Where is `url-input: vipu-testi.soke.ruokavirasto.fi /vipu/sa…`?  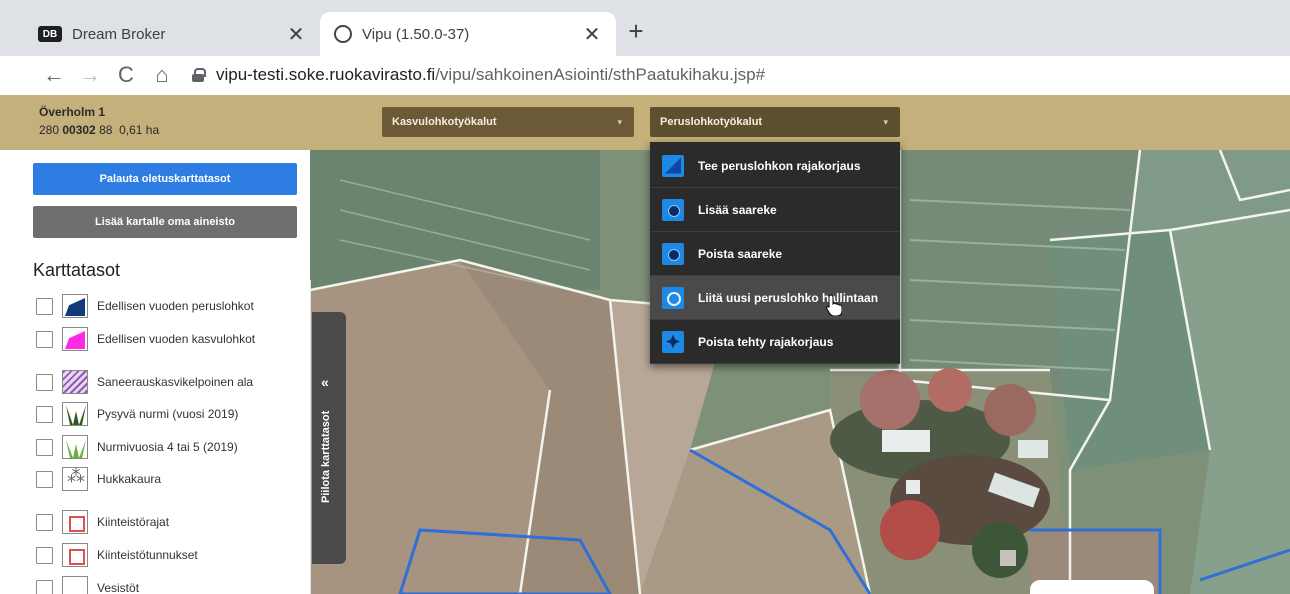 url-input: vipu-testi.soke.ruokavirasto.fi /vipu/sa… is located at coordinates (741, 75).